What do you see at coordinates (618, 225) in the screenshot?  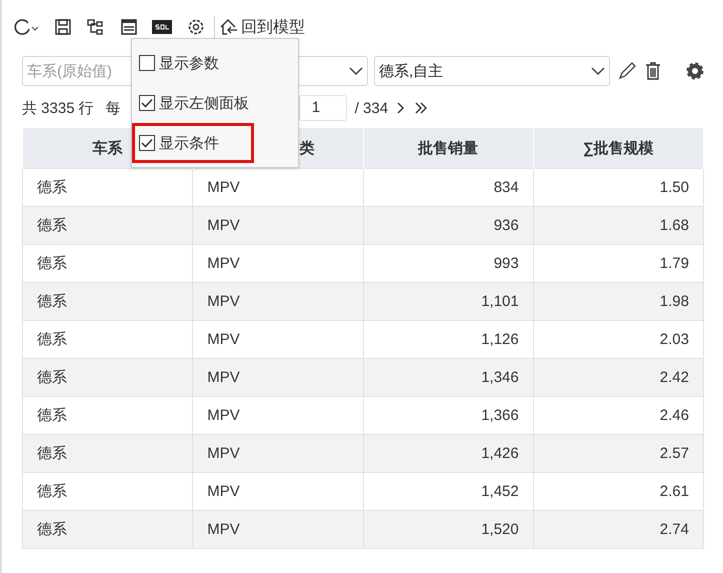 I see `table-cell: 1.68` at bounding box center [618, 225].